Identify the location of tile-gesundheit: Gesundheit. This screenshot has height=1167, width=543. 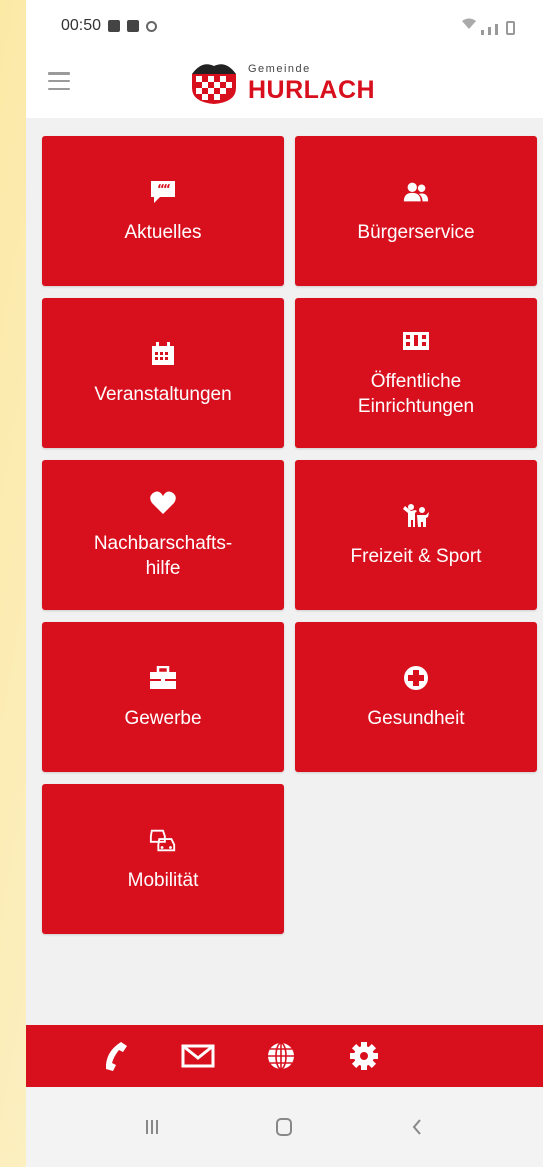
(416, 697).